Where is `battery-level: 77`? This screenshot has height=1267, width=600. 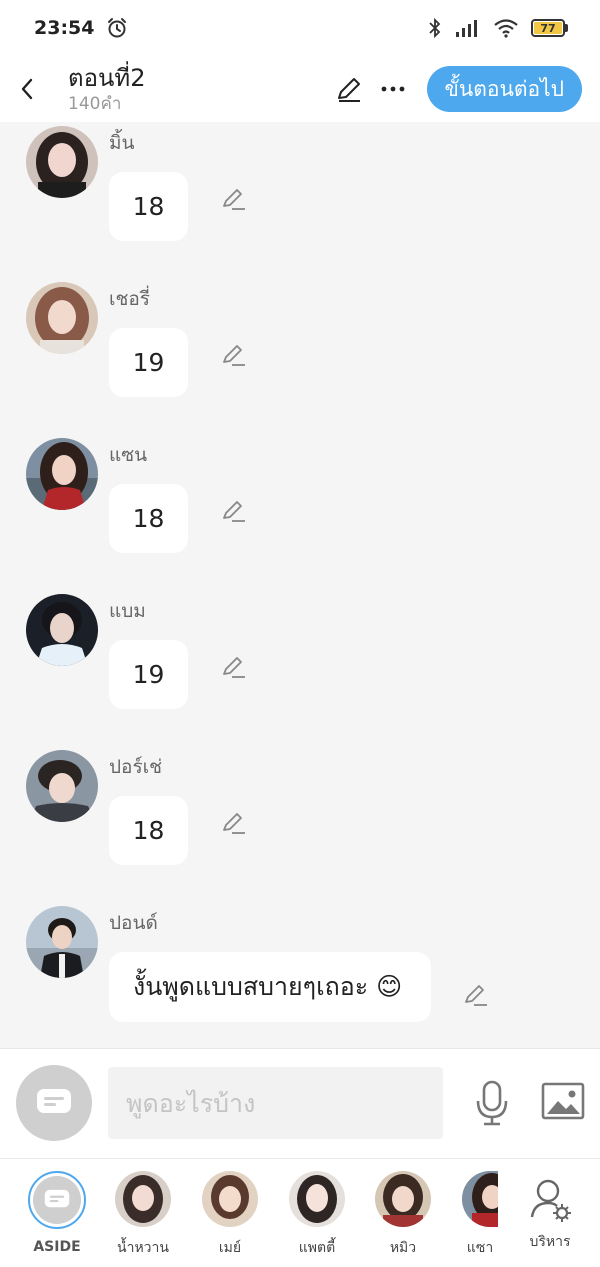
battery-level: 77 is located at coordinates (548, 28).